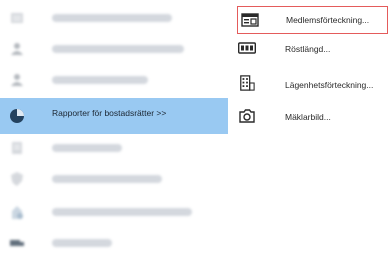 Image resolution: width=388 pixels, height=260 pixels. I want to click on truck-icon, so click(17, 243).